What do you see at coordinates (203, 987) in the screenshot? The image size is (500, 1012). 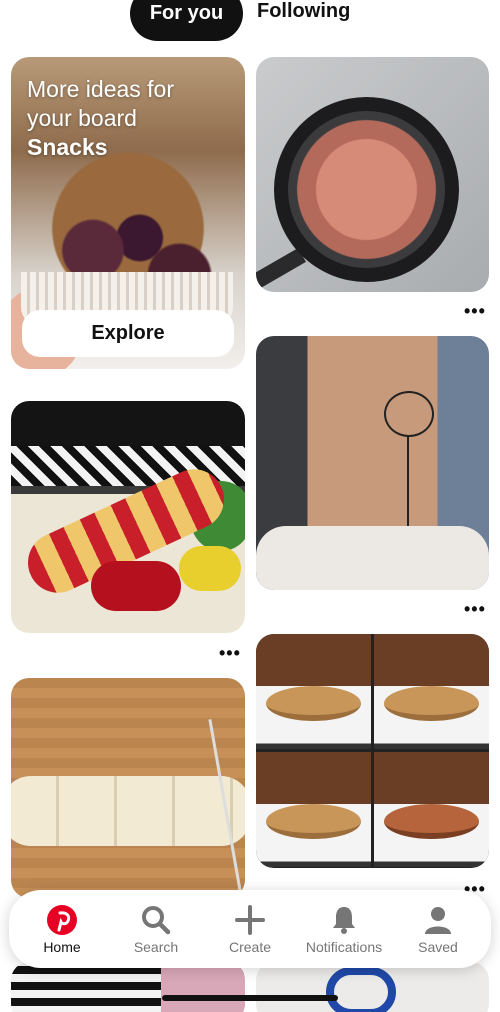 I see `pin-image-arm` at bounding box center [203, 987].